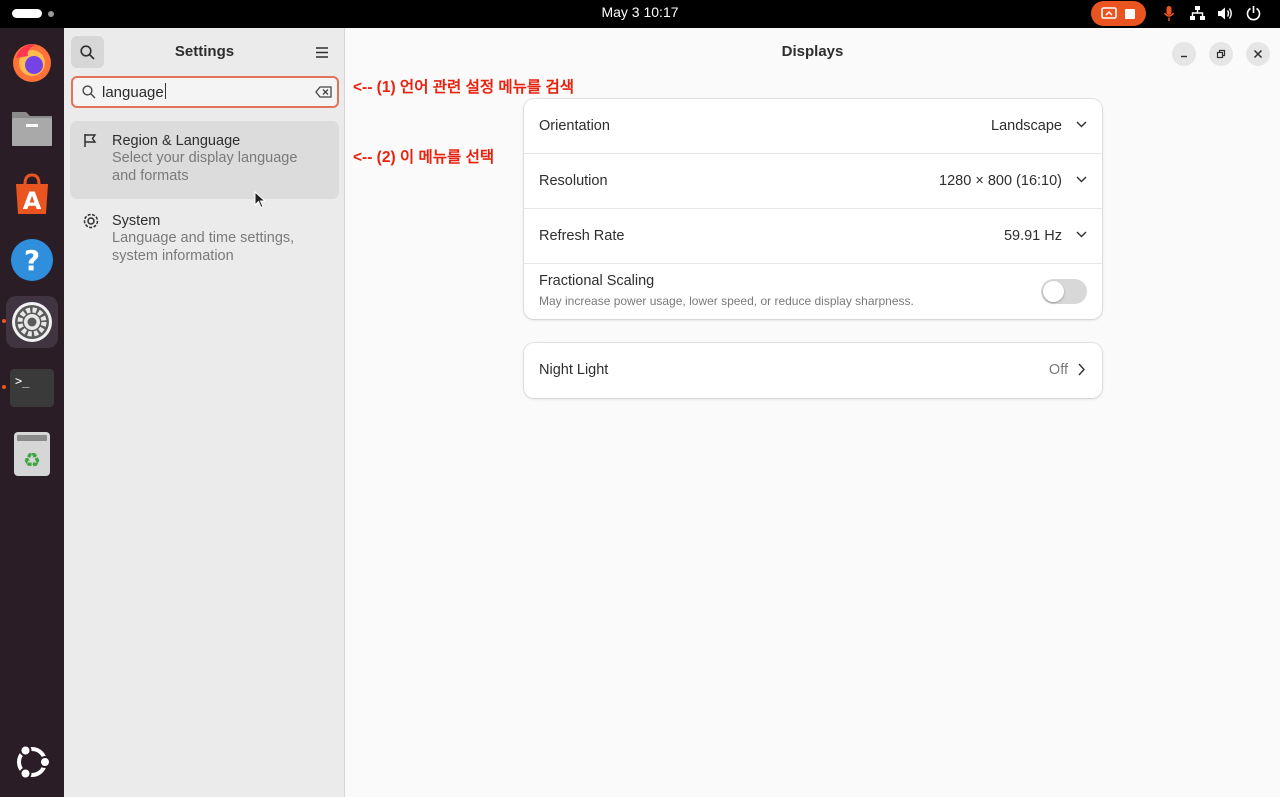 This screenshot has width=1280, height=797. Describe the element at coordinates (205, 167) in the screenshot. I see `result-subtitle: Select your display language and formats` at that location.